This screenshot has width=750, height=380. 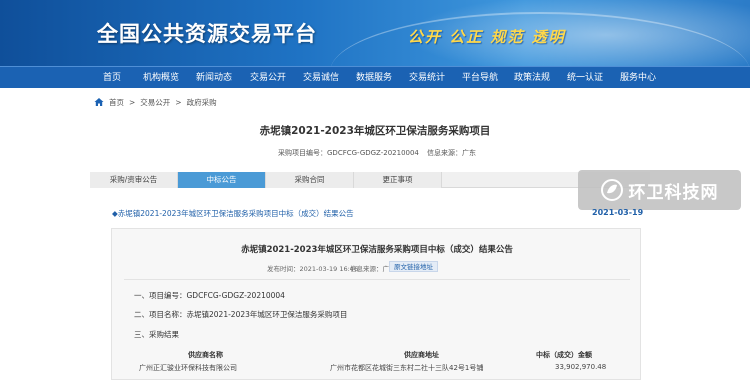 I want to click on section-results: 三、采购结果, so click(x=156, y=334).